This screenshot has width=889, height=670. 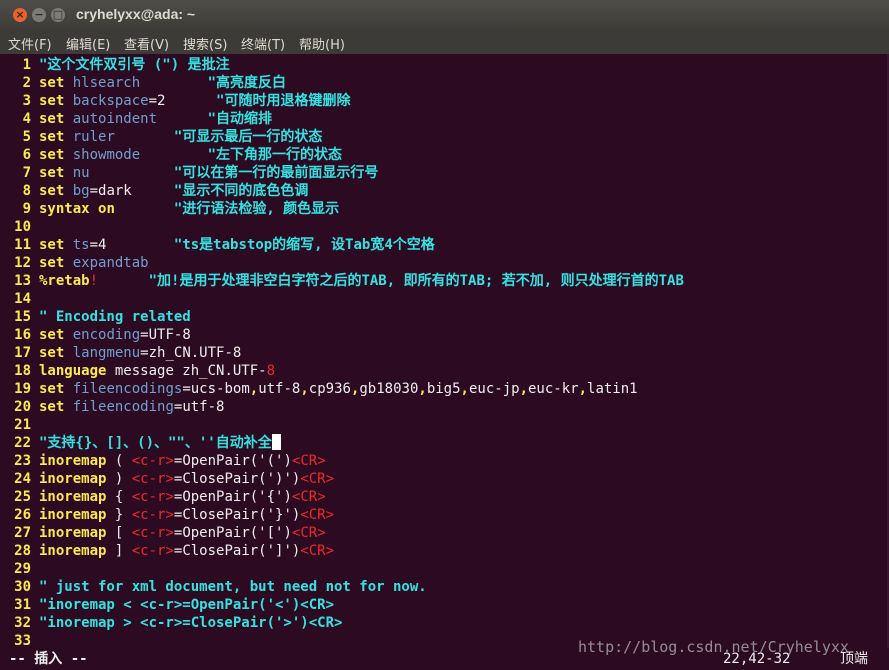 What do you see at coordinates (26, 155) in the screenshot?
I see `line-number: 6` at bounding box center [26, 155].